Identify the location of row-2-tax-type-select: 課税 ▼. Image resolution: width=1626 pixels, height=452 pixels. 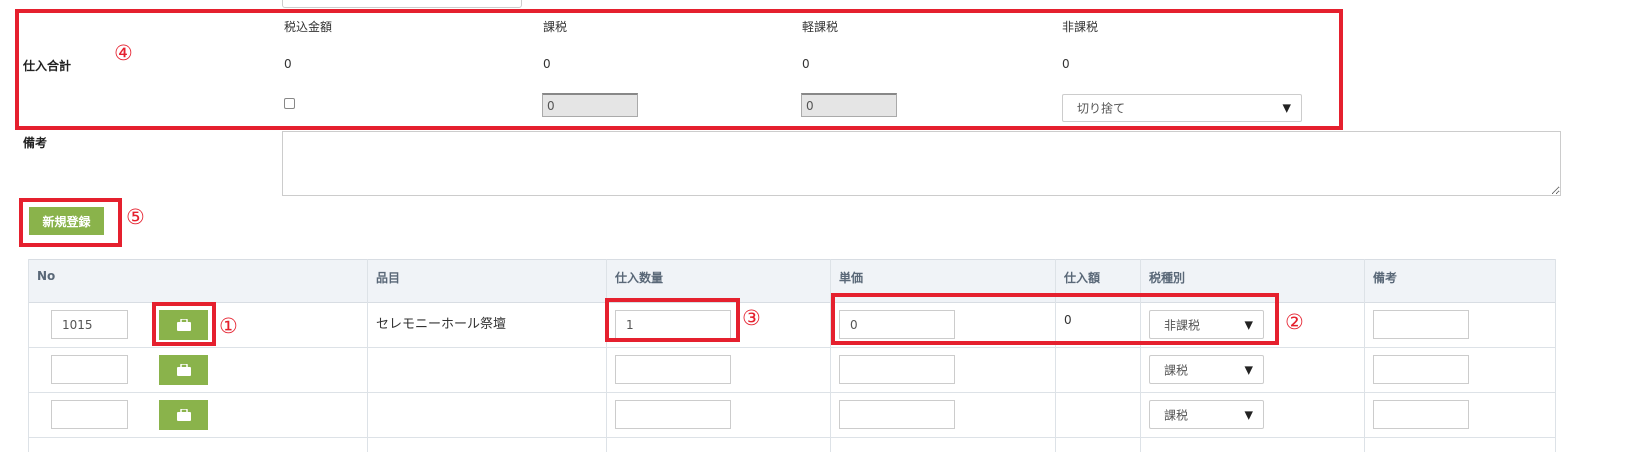
(1206, 369).